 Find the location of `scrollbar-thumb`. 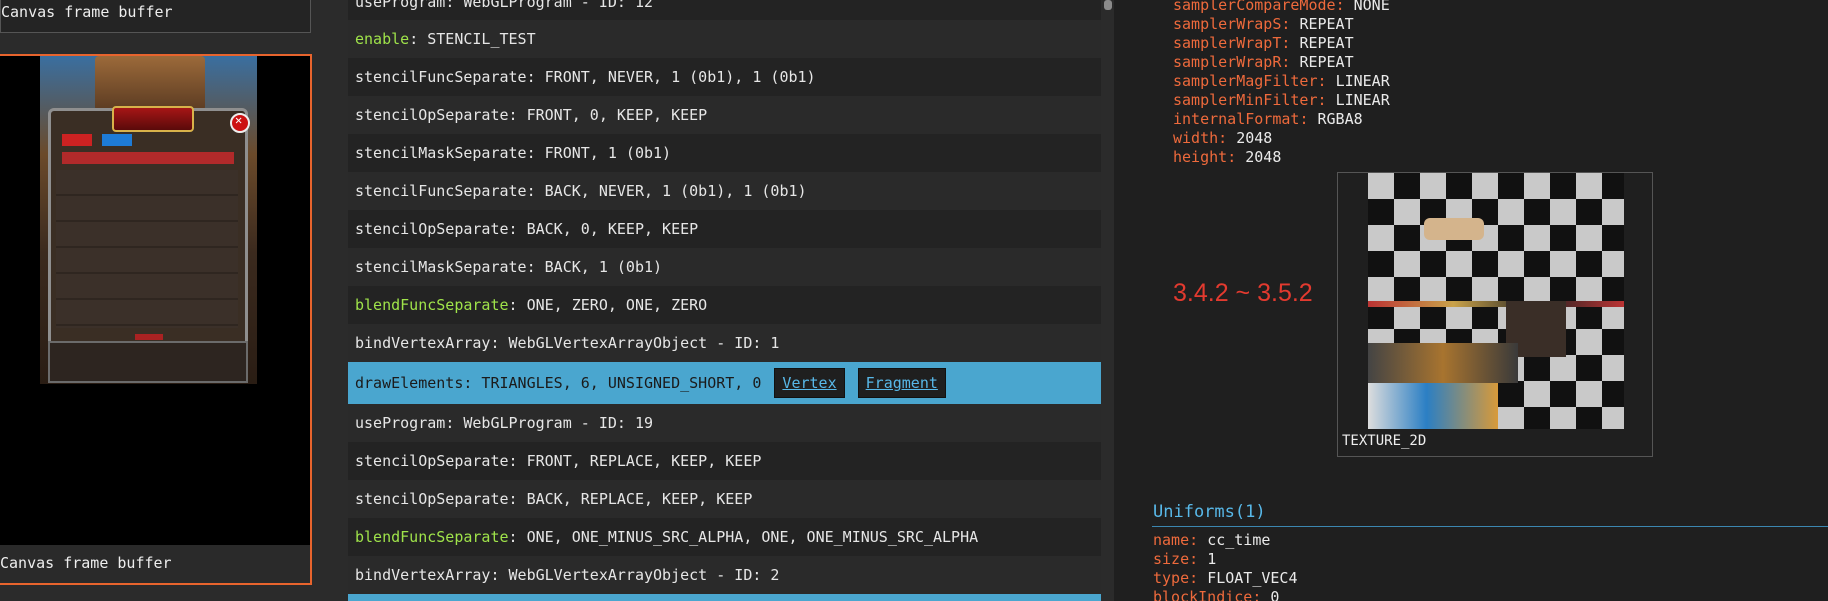

scrollbar-thumb is located at coordinates (1108, 5).